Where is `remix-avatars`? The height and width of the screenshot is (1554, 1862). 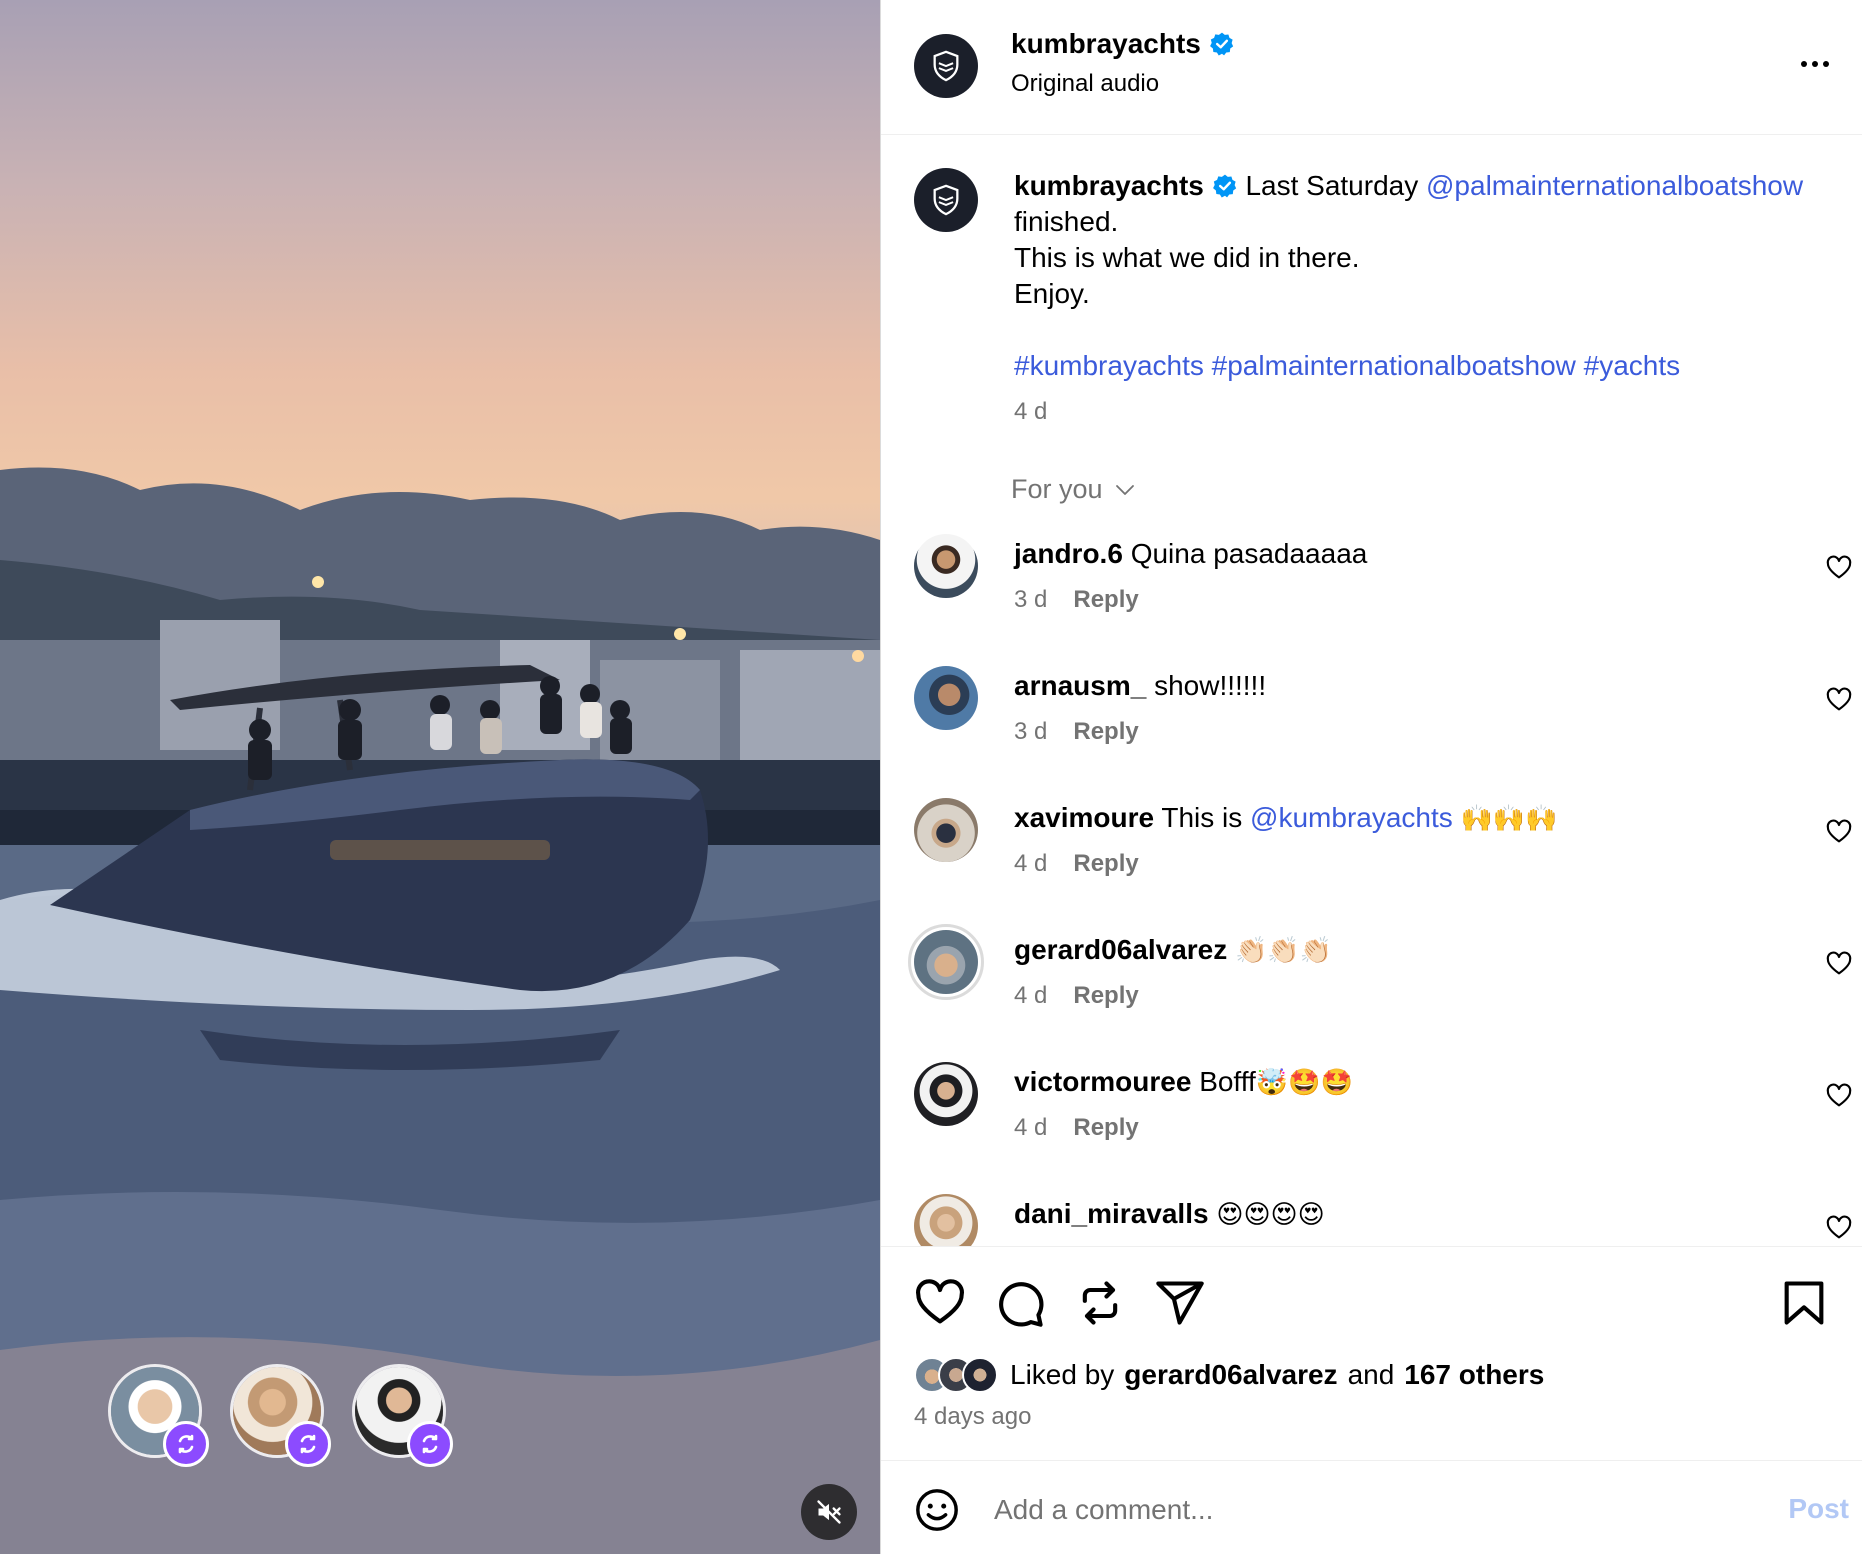 remix-avatars is located at coordinates (280, 1415).